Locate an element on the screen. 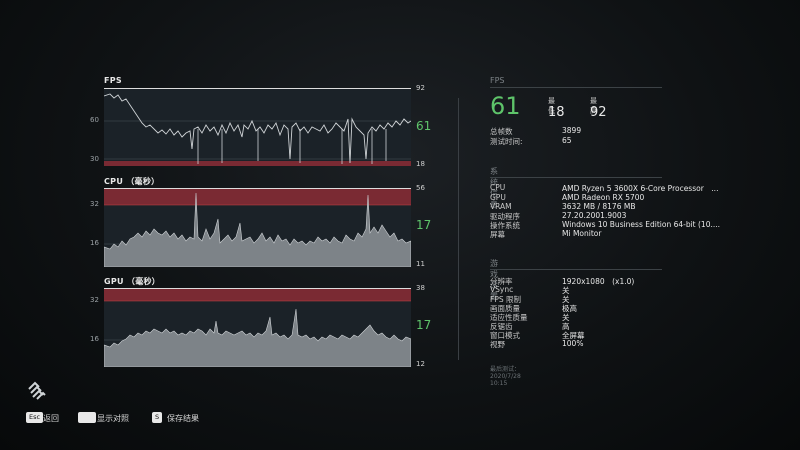 This screenshot has width=800, height=450. sys-value: 3632 MB / 8176 MB is located at coordinates (599, 206).